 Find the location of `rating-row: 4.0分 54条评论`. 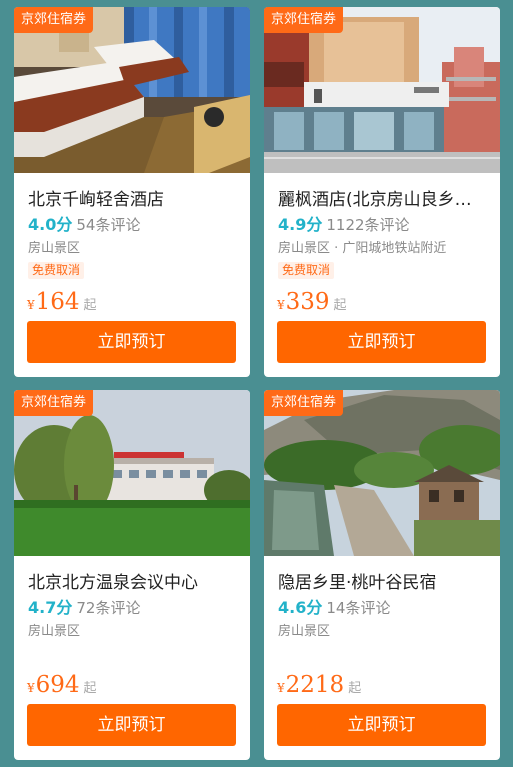

rating-row: 4.0分 54条评论 is located at coordinates (84, 225).